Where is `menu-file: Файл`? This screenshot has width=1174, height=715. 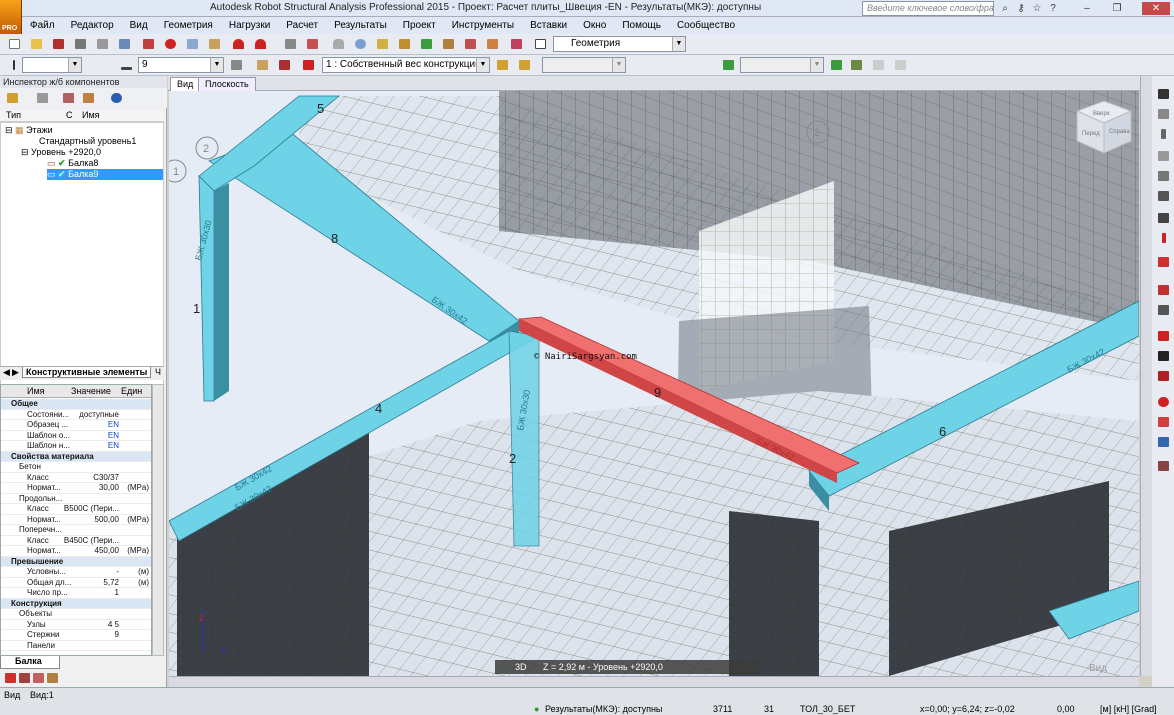 menu-file: Файл is located at coordinates (42, 25).